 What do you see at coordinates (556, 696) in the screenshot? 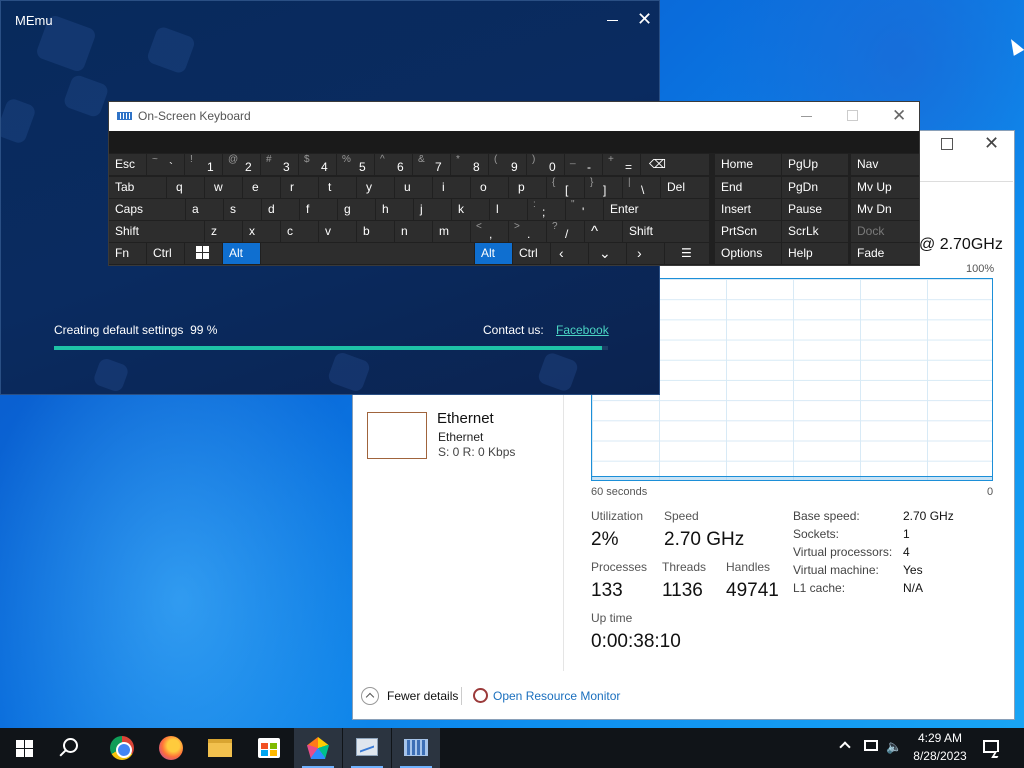
I see `open-resource-monitor-link: Open Resource Monitor` at bounding box center [556, 696].